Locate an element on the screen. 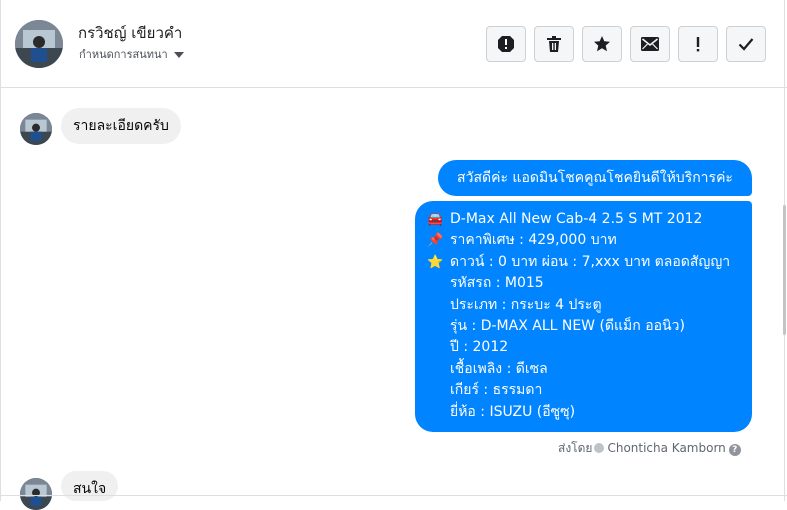 The height and width of the screenshot is (510, 787). car-icon: 🚘 is located at coordinates (435, 219).